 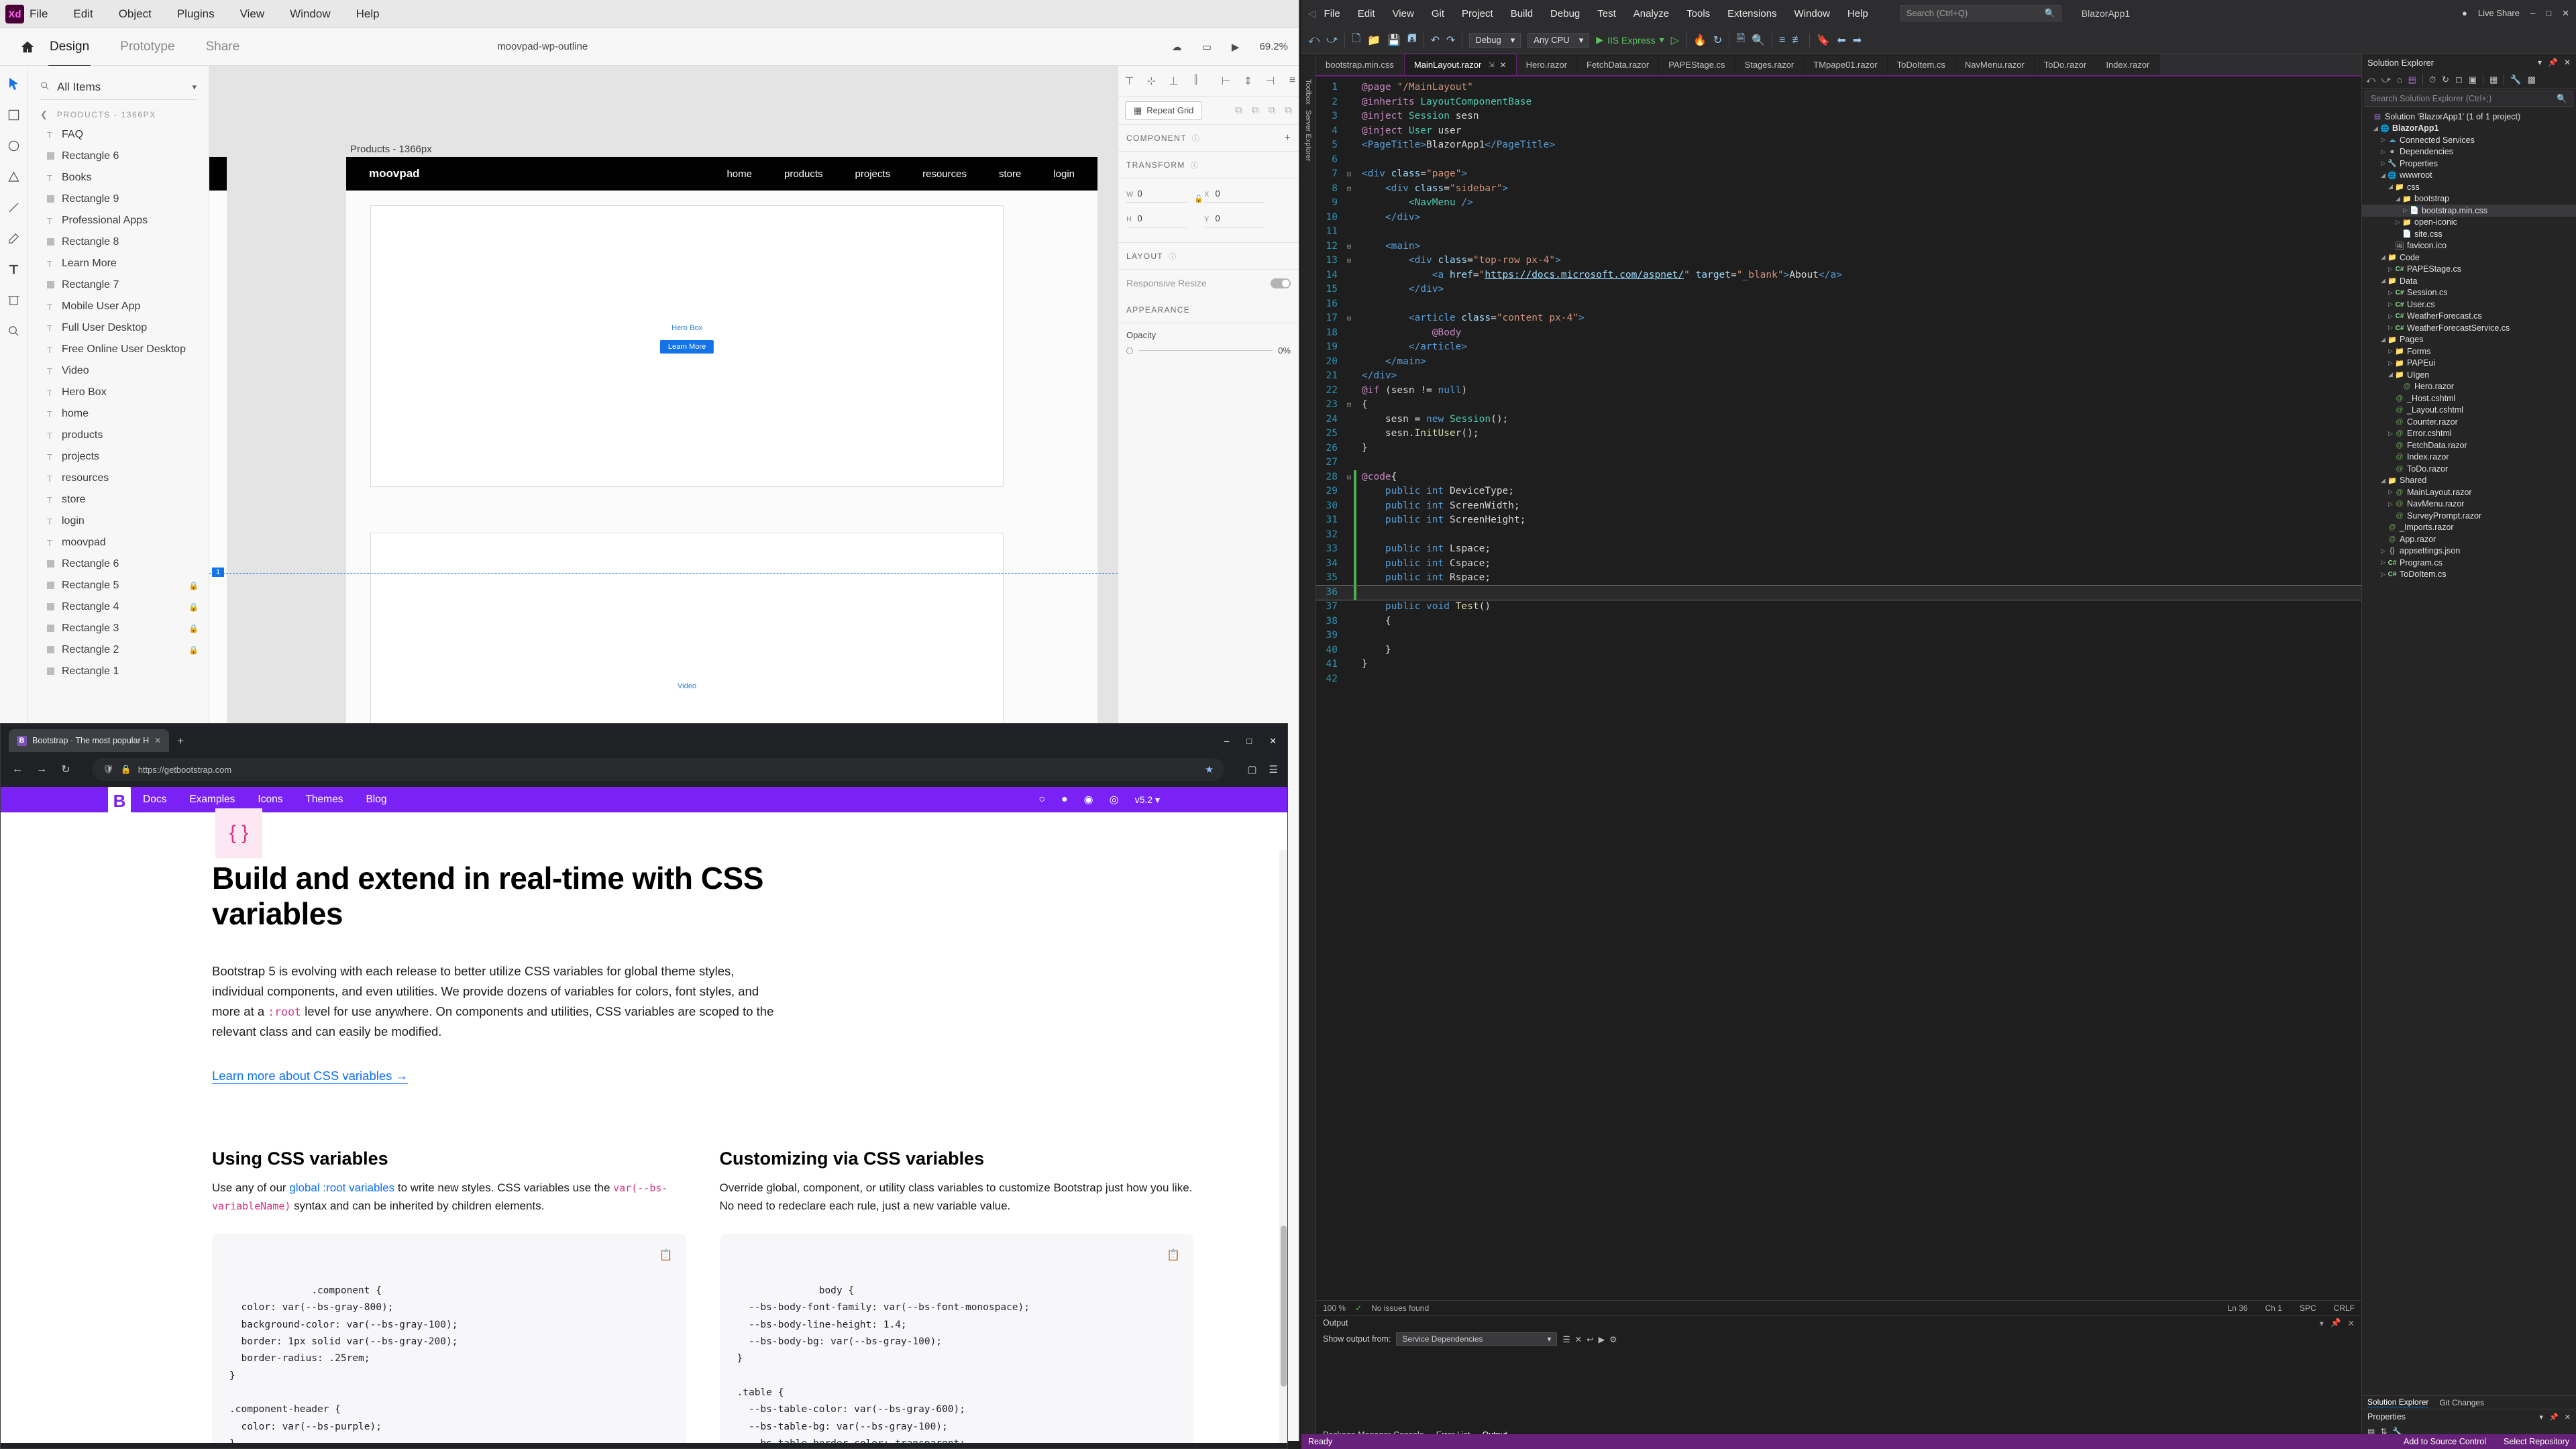 What do you see at coordinates (1114, 799) in the screenshot?
I see `opencollective-icon: ◎` at bounding box center [1114, 799].